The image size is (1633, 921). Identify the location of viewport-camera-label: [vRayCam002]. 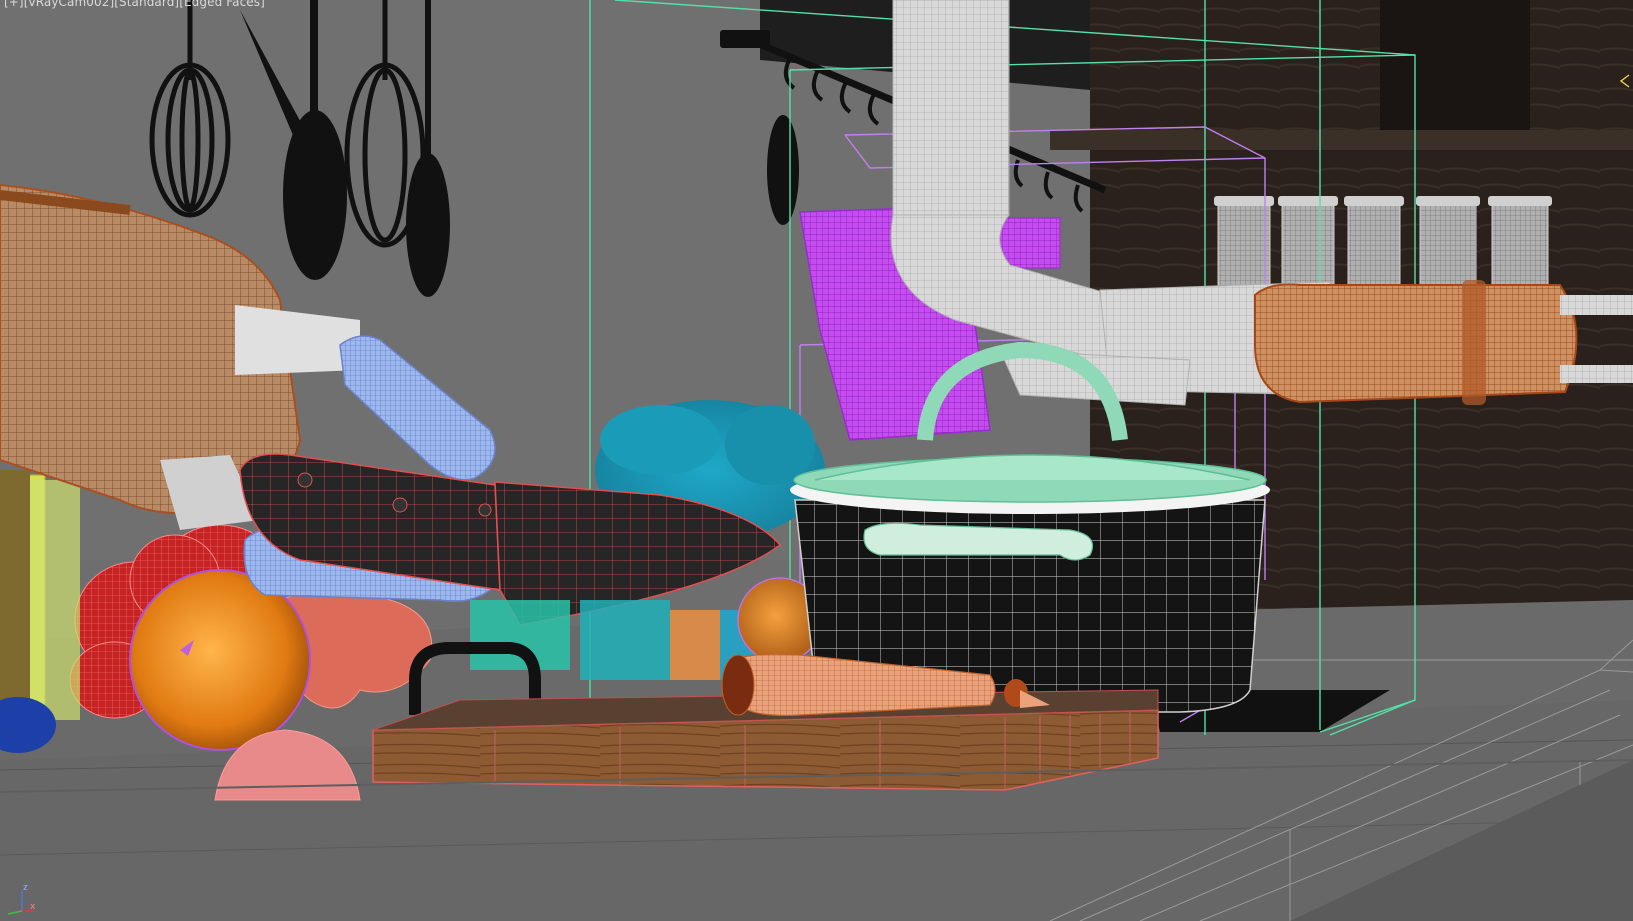
(69, 4).